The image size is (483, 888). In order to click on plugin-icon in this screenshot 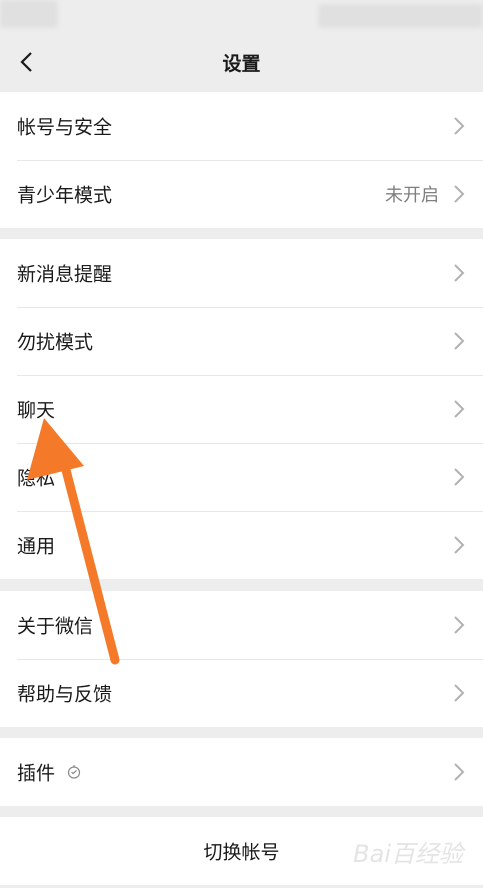, I will do `click(74, 772)`.